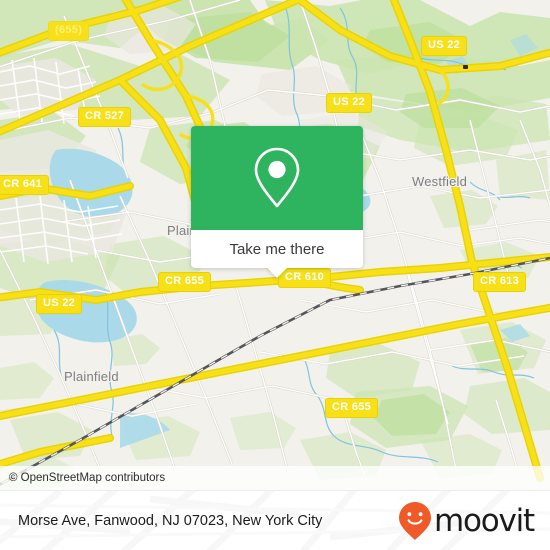  Describe the element at coordinates (105, 117) in the screenshot. I see `shield-cr-527: CR 527` at that location.